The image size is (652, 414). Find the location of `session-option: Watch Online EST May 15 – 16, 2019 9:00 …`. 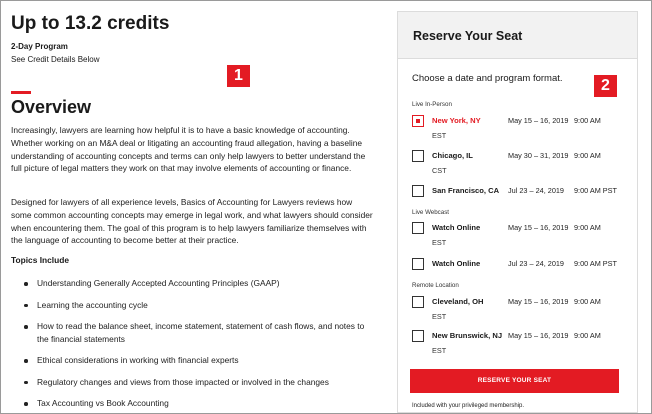

session-option: Watch Online EST May 15 – 16, 2019 9:00 … is located at coordinates (519, 235).